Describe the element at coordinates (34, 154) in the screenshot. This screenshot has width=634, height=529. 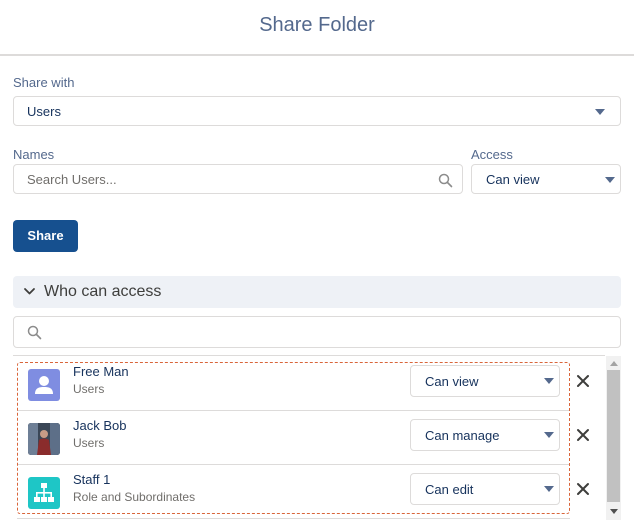
I see `names-label: Names` at that location.